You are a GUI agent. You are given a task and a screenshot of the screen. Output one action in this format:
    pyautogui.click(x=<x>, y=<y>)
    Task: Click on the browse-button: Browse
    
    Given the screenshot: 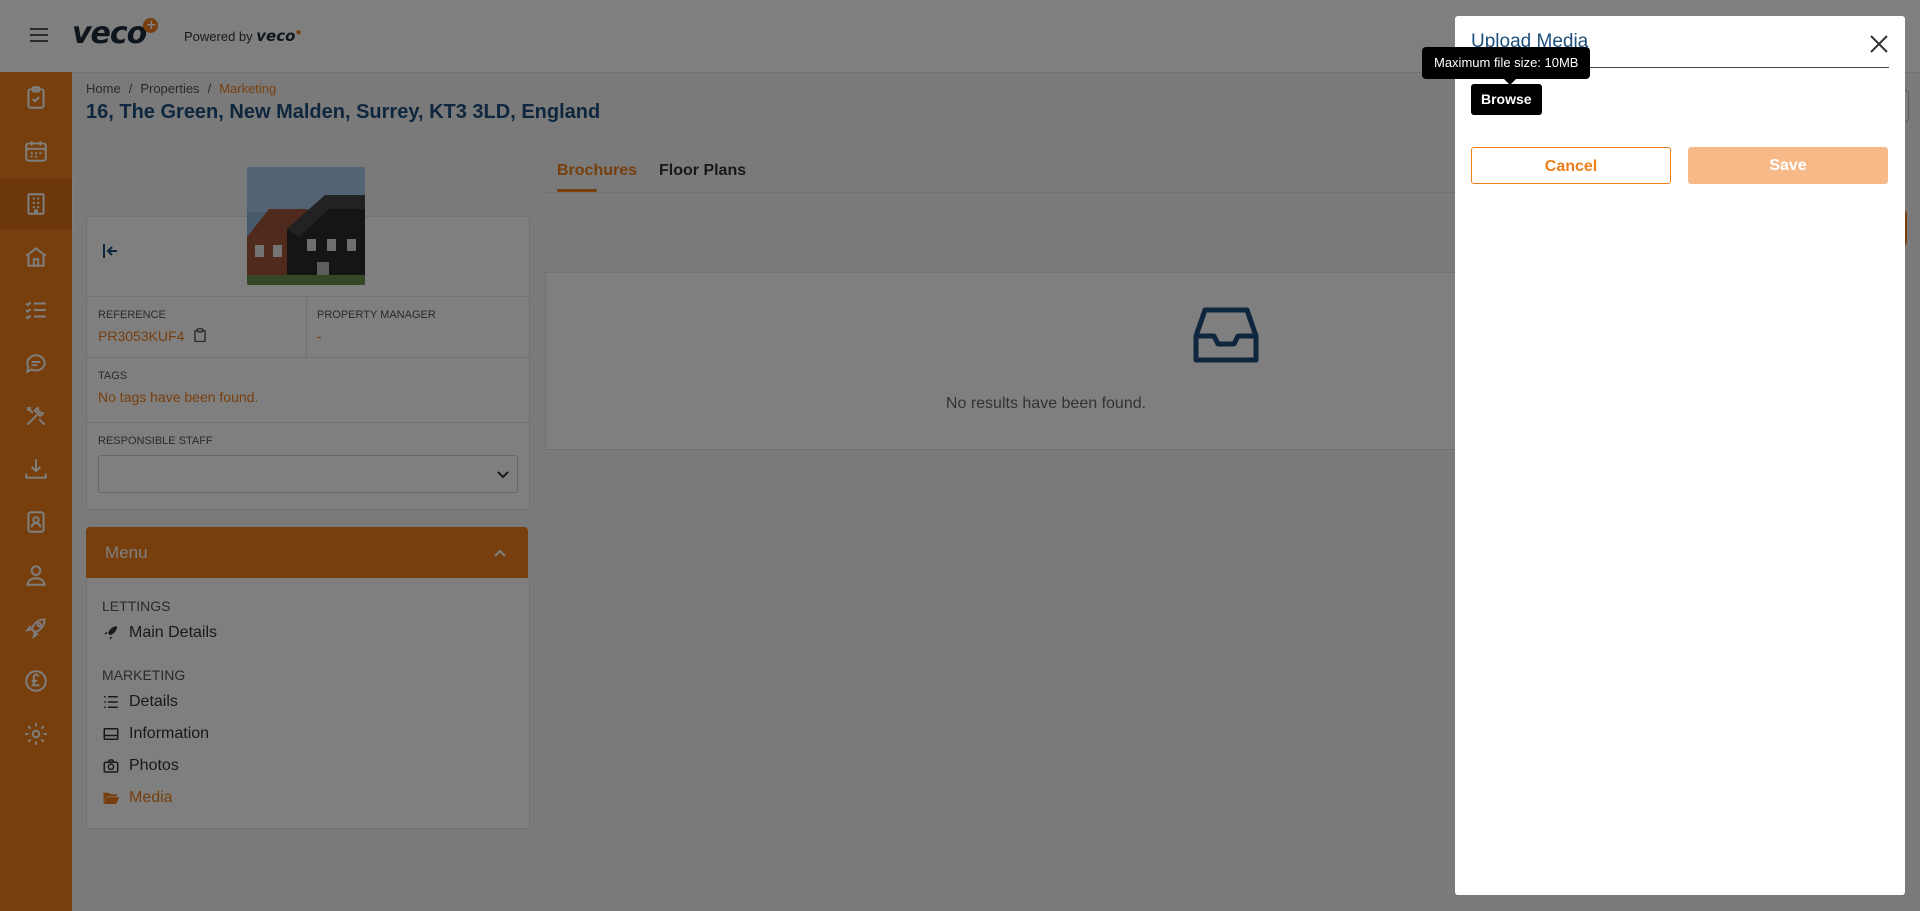 What is the action you would take?
    pyautogui.click(x=1506, y=99)
    